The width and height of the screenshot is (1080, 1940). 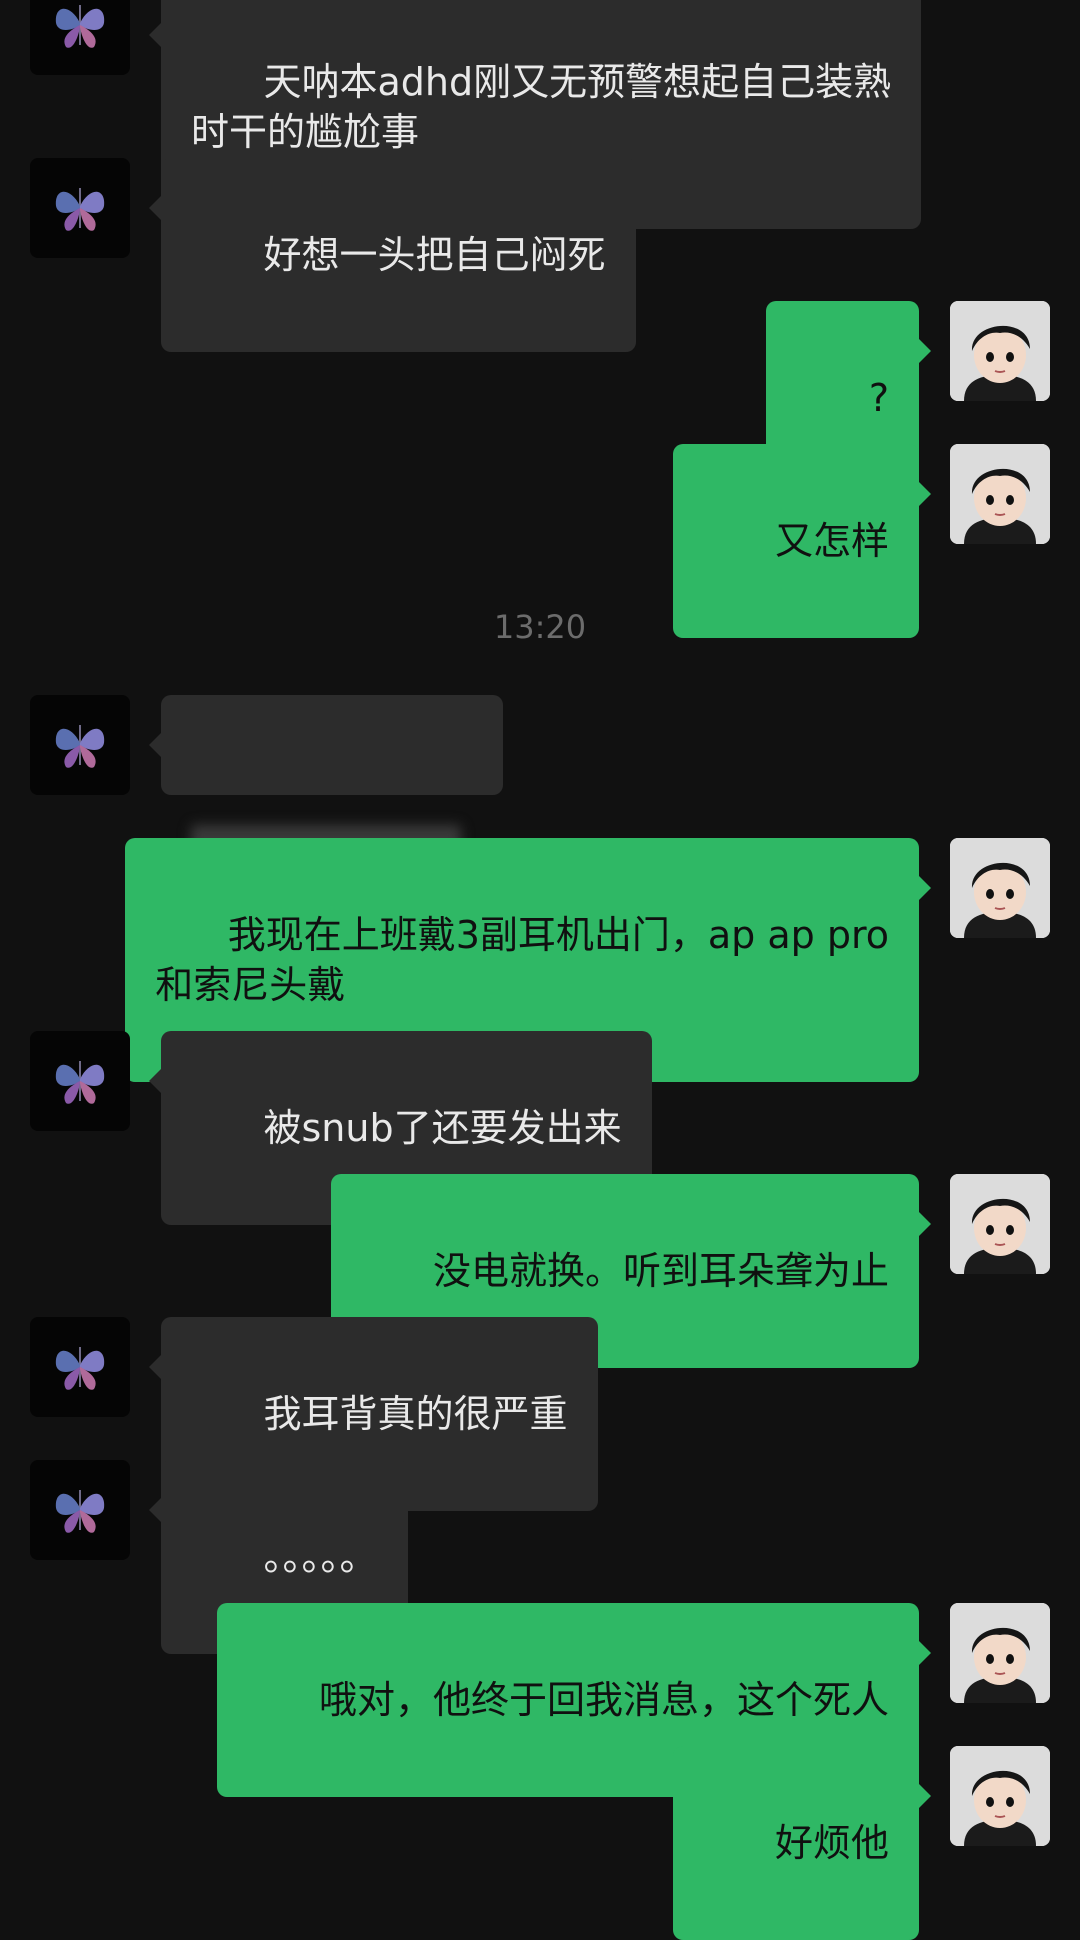 I want to click on message-row: 。。。。。, so click(x=540, y=1557).